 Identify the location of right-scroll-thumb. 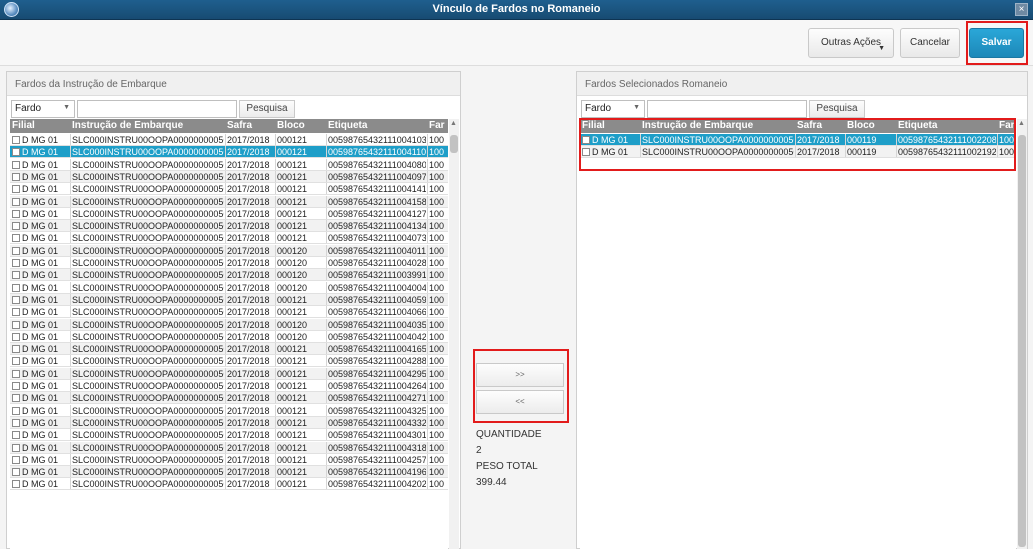
(1022, 341).